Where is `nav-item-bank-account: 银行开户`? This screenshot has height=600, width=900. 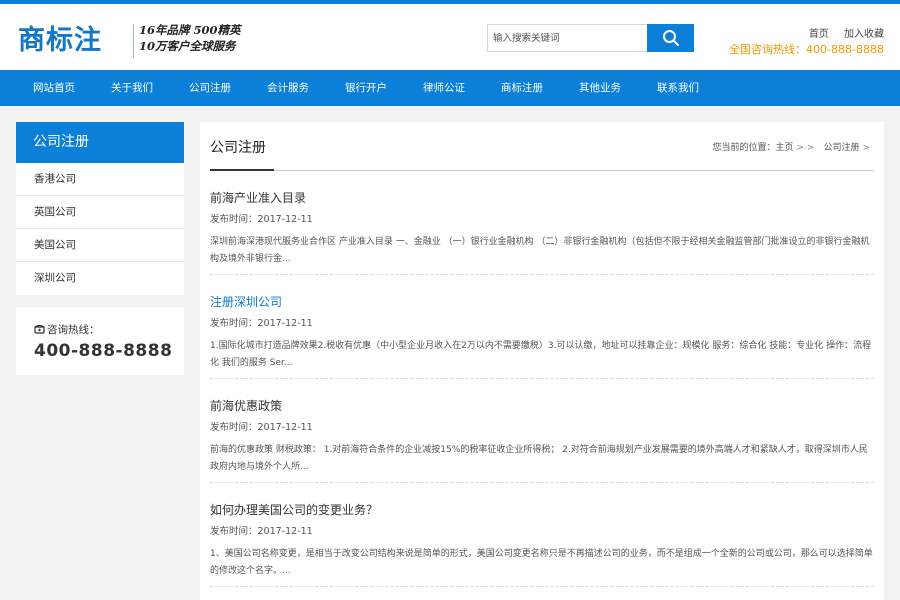
nav-item-bank-account: 银行开户 is located at coordinates (366, 88).